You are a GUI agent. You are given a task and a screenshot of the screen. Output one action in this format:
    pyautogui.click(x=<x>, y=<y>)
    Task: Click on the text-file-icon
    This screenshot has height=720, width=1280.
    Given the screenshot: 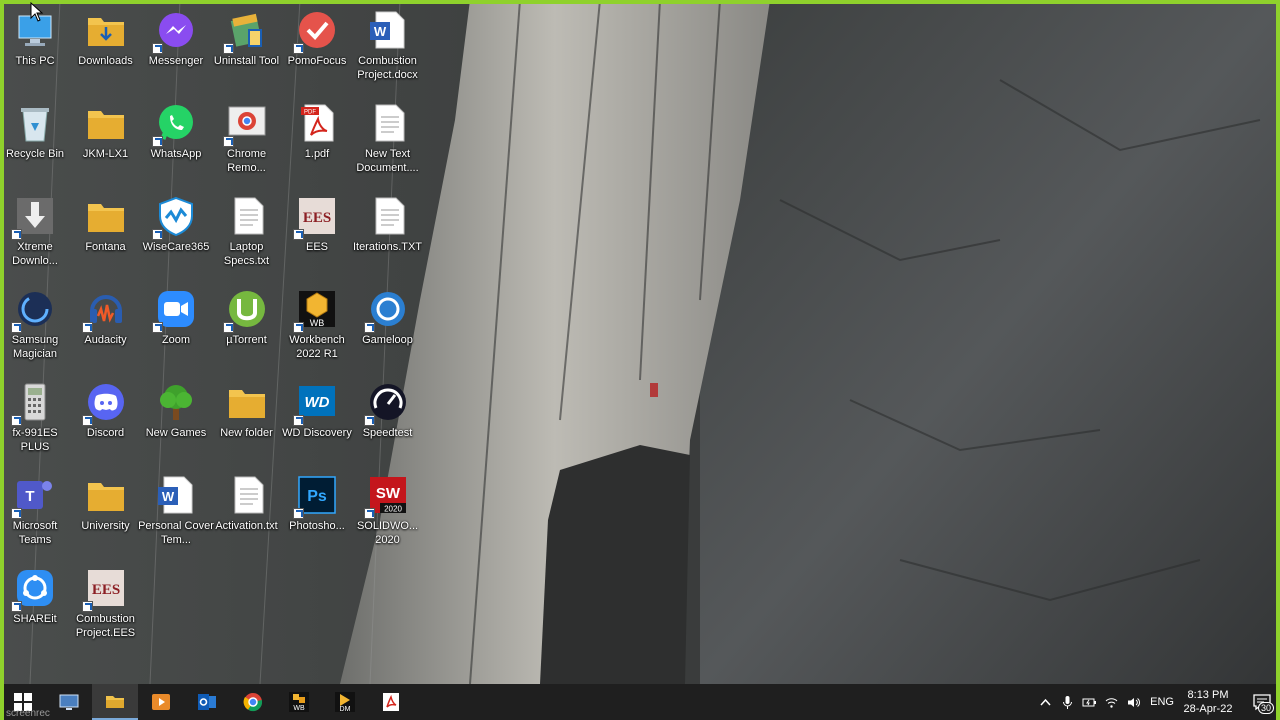 What is the action you would take?
    pyautogui.click(x=247, y=495)
    